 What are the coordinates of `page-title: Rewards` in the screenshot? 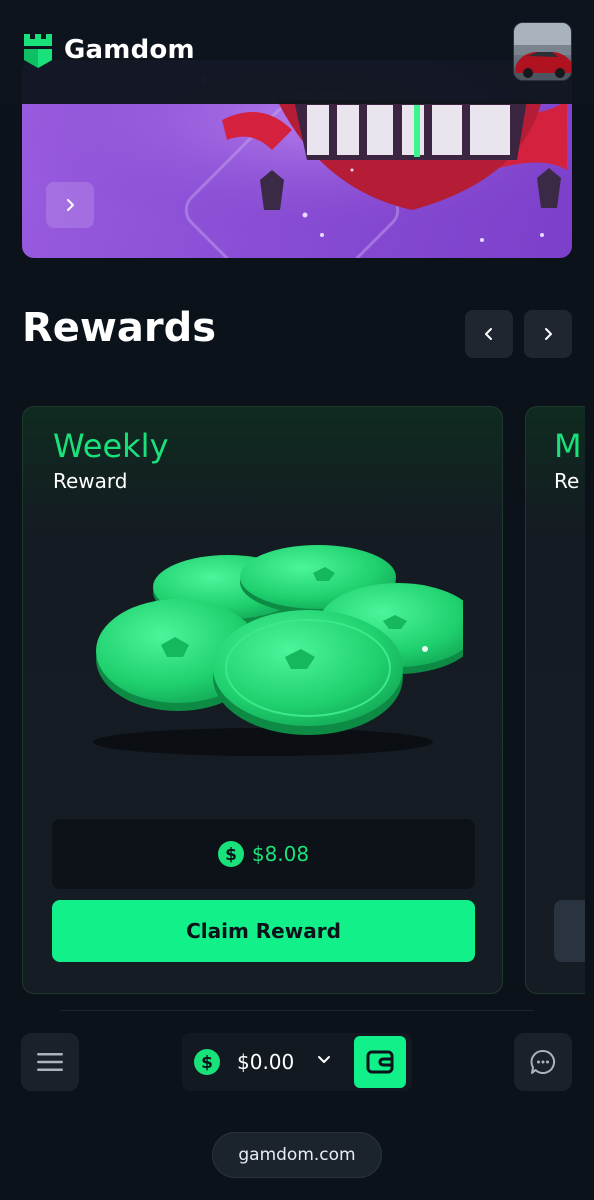 It's located at (119, 328).